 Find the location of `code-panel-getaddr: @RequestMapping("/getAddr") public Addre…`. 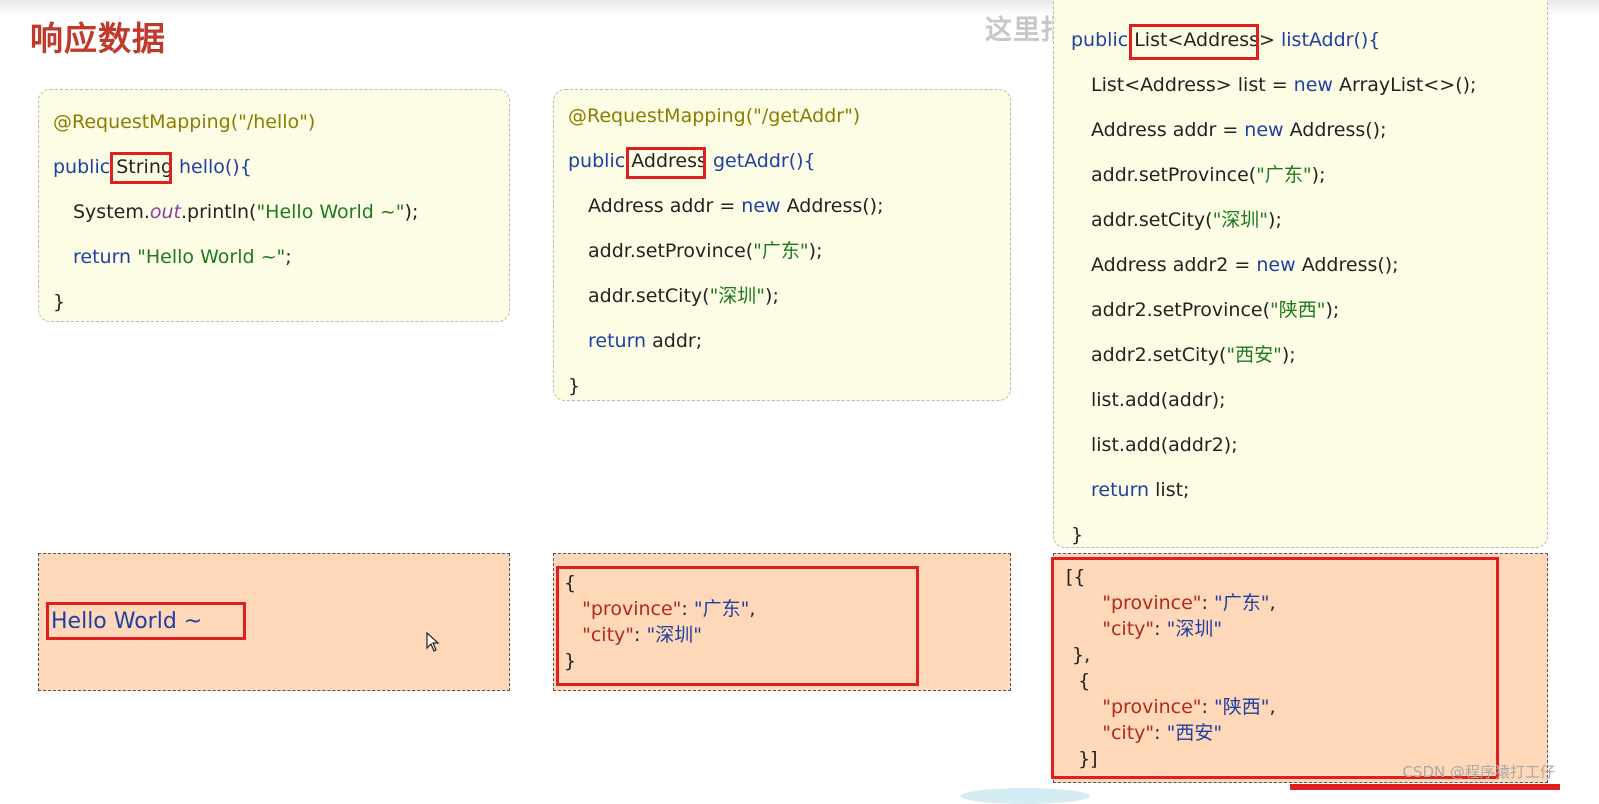

code-panel-getaddr: @RequestMapping("/getAddr") public Addre… is located at coordinates (782, 245).